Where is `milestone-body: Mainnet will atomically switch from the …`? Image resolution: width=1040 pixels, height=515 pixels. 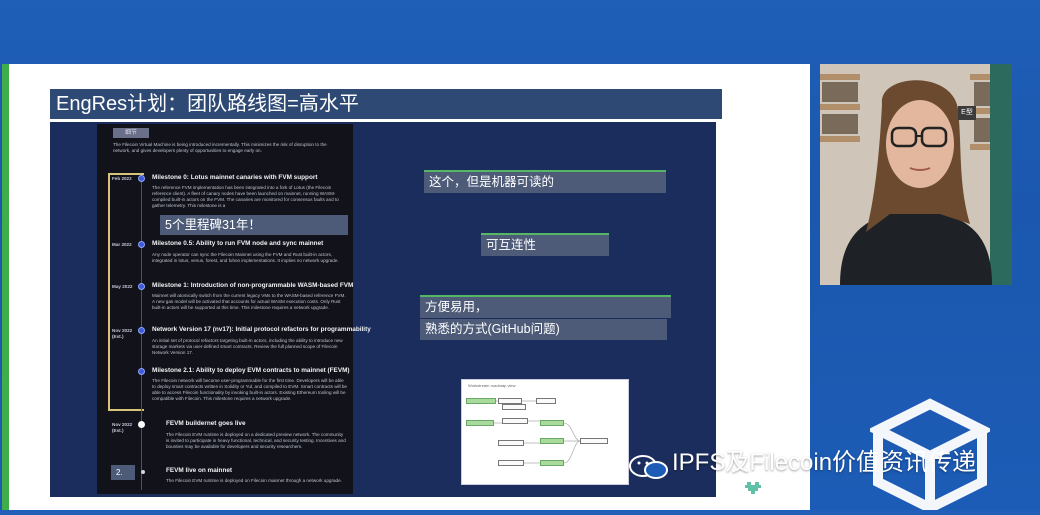 milestone-body: Mainnet will atomically switch from the … is located at coordinates (249, 301).